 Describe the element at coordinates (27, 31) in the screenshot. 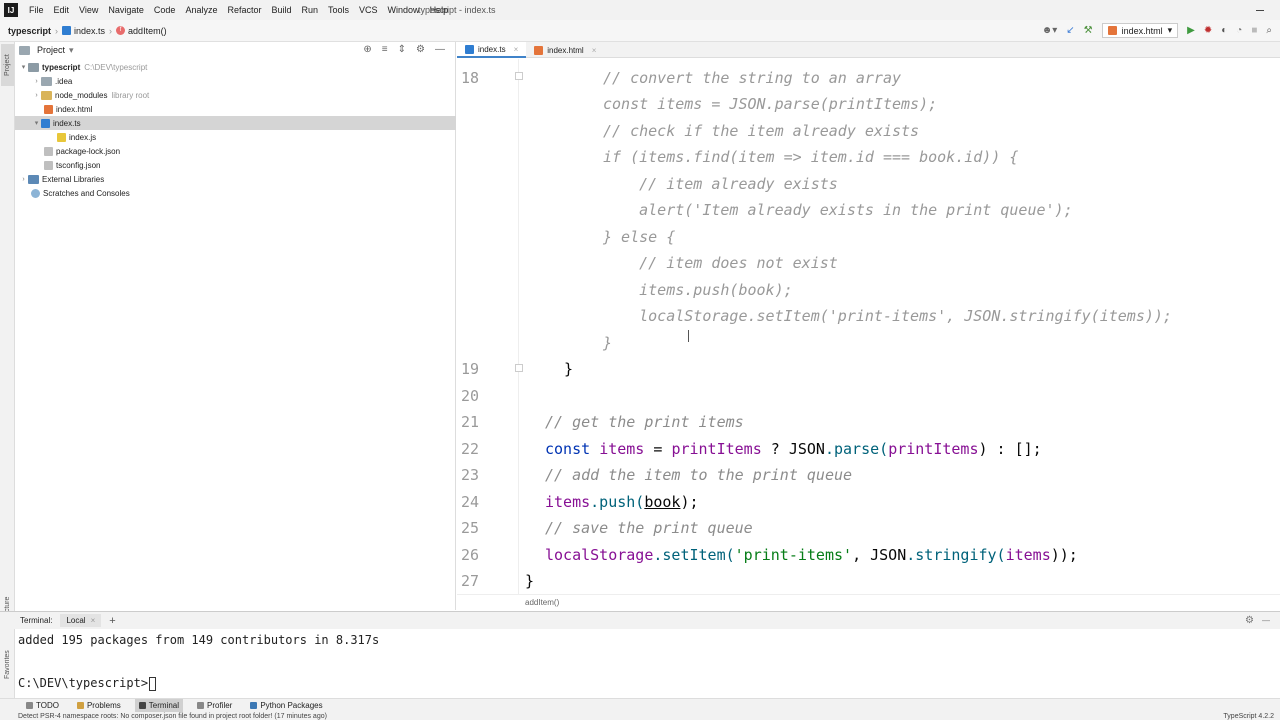

I see `breadcrumb-project: typescript` at that location.